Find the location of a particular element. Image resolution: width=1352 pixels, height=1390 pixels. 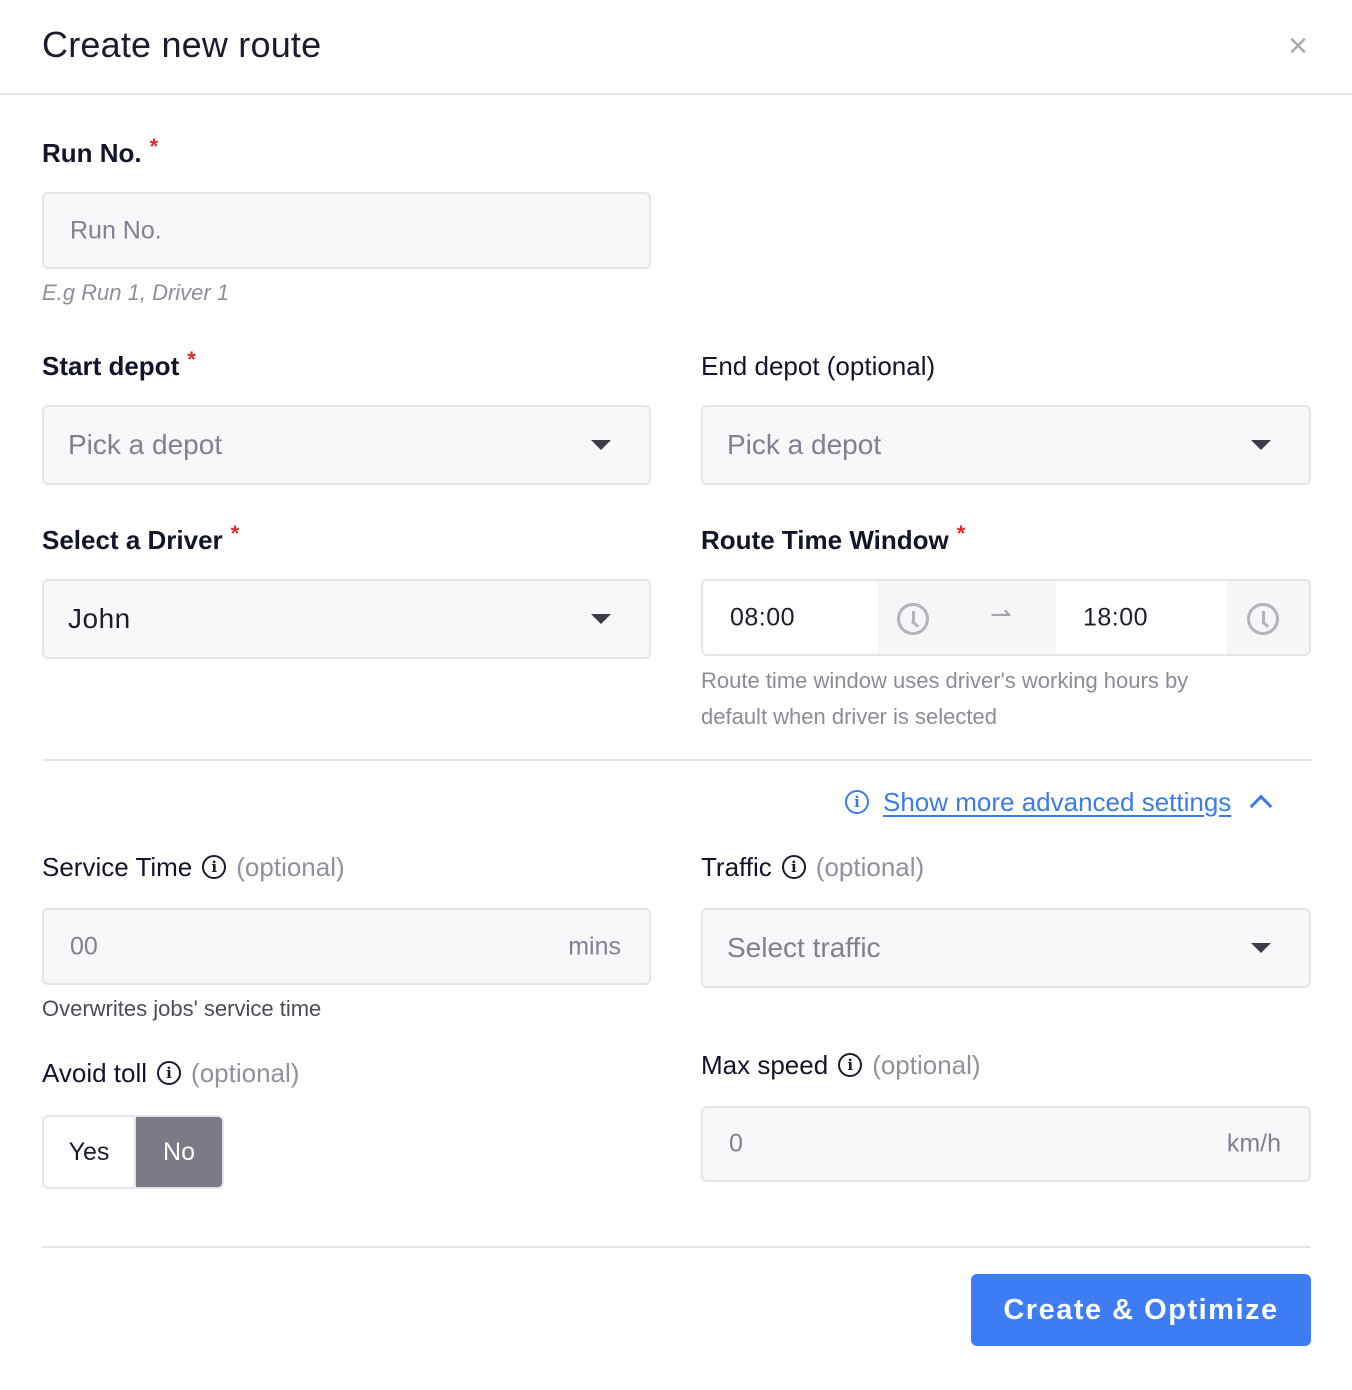

service-time-label: Service Time i (optional) is located at coordinates (193, 867).